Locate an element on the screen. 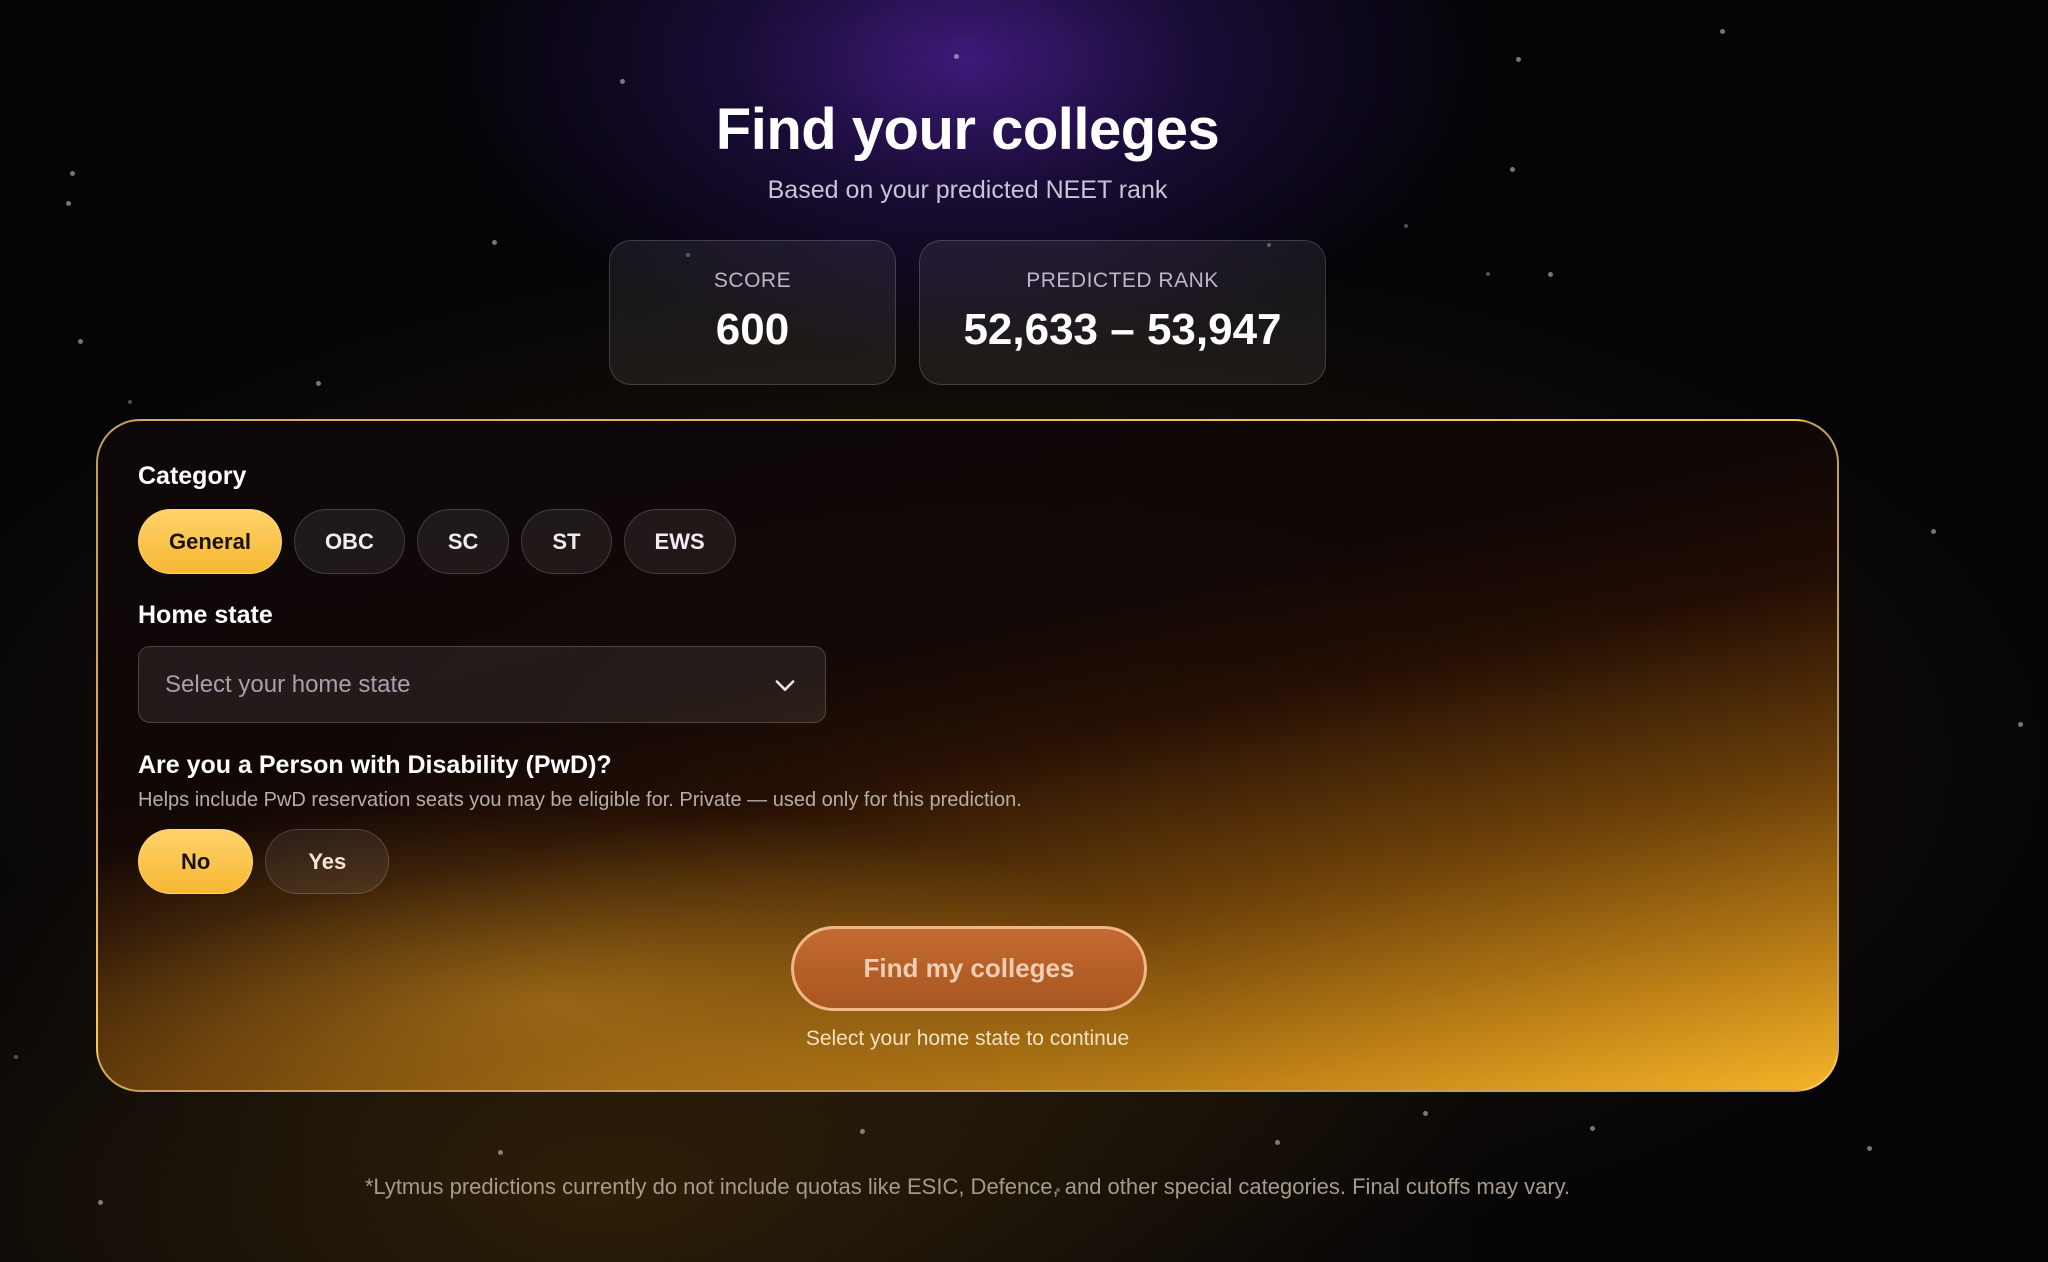 This screenshot has width=2048, height=1262. predicted-rank-value: 52,633 – 53,947 is located at coordinates (1122, 329).